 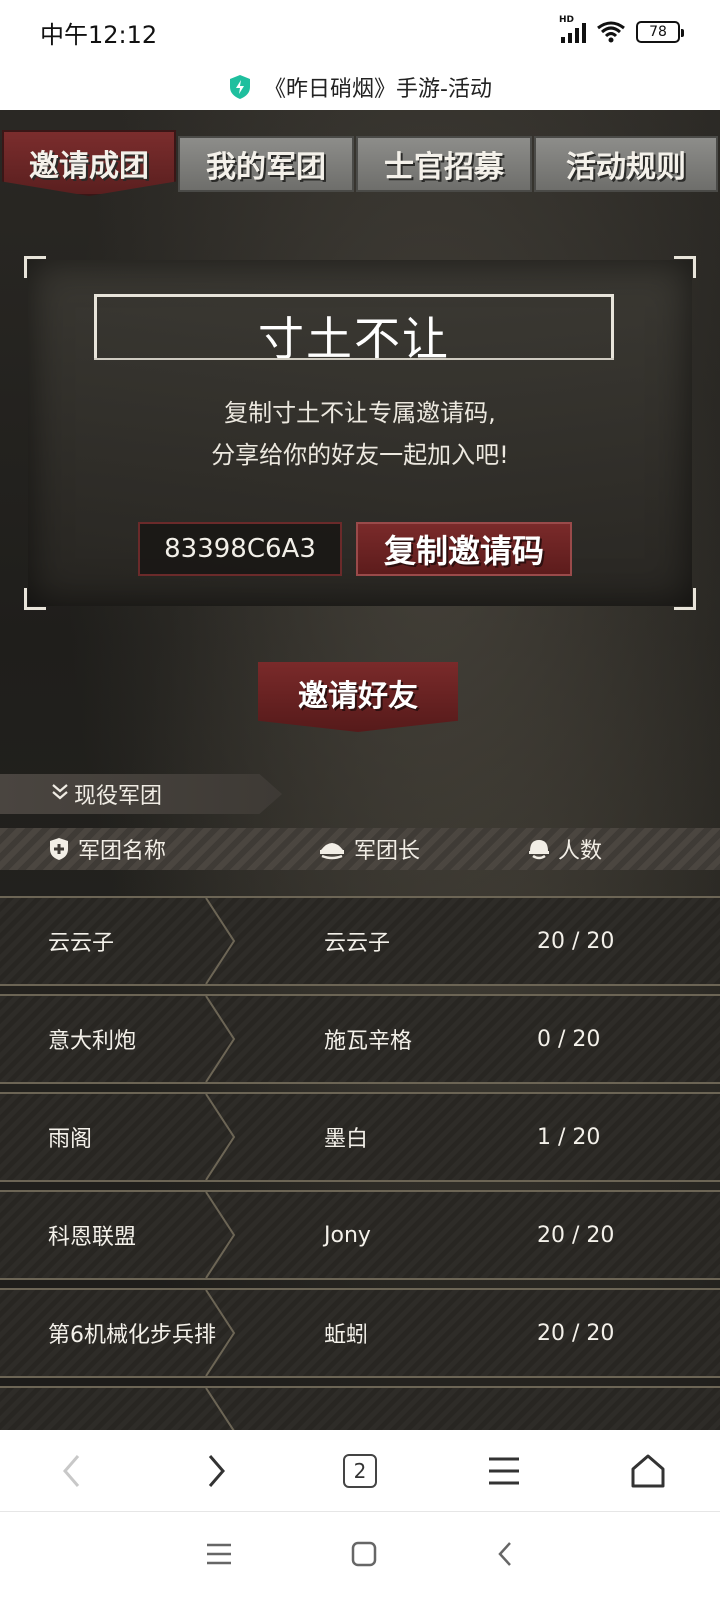 I want to click on back-arrow-icon, so click(x=504, y=1554).